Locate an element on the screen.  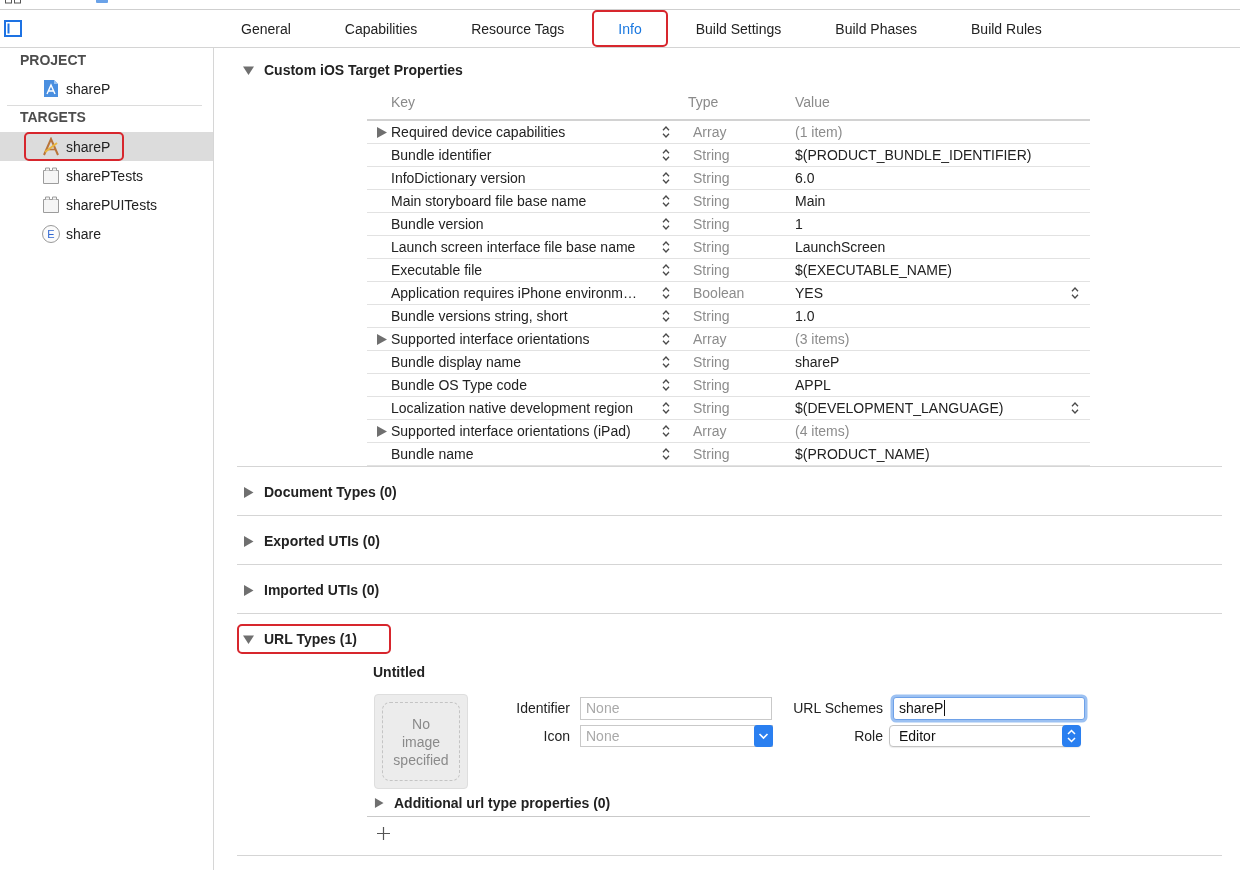
column-header: Key is located at coordinates (403, 102).